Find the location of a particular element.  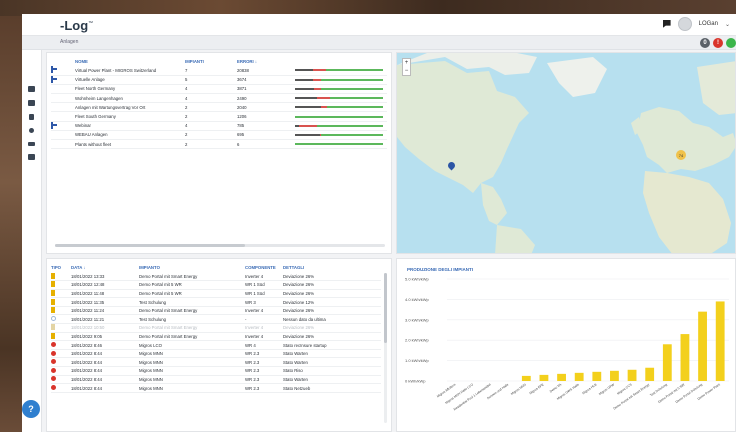

cell-errors: 2490 is located at coordinates (266, 98).